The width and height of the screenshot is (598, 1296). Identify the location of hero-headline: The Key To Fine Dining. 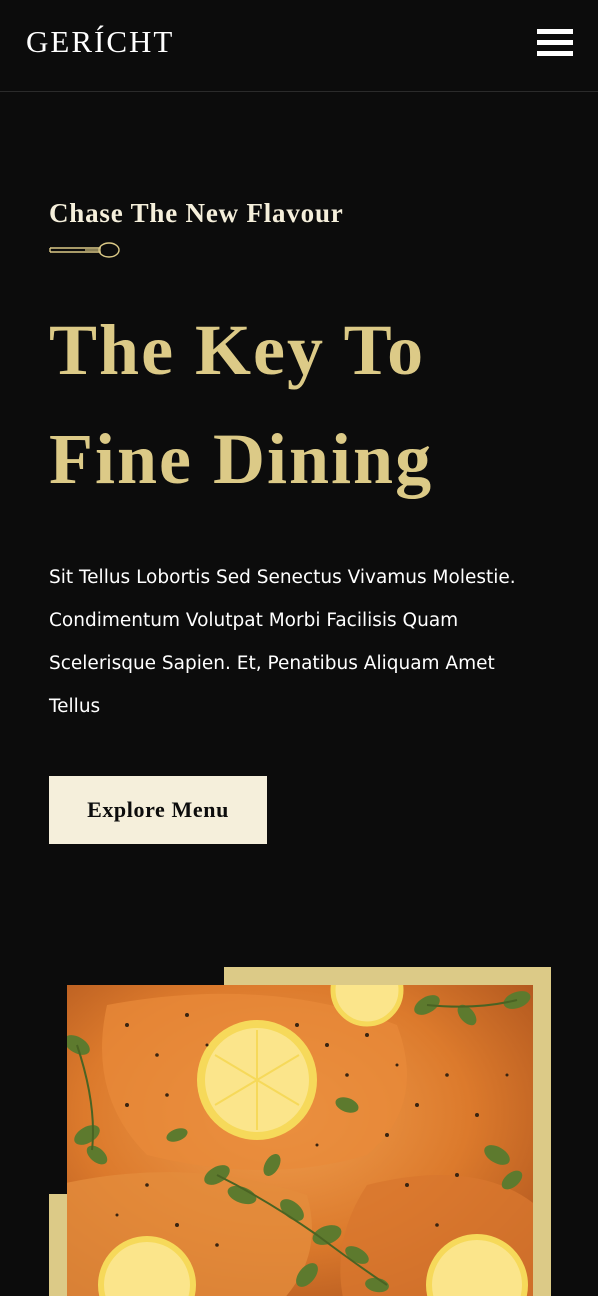
(309, 405).